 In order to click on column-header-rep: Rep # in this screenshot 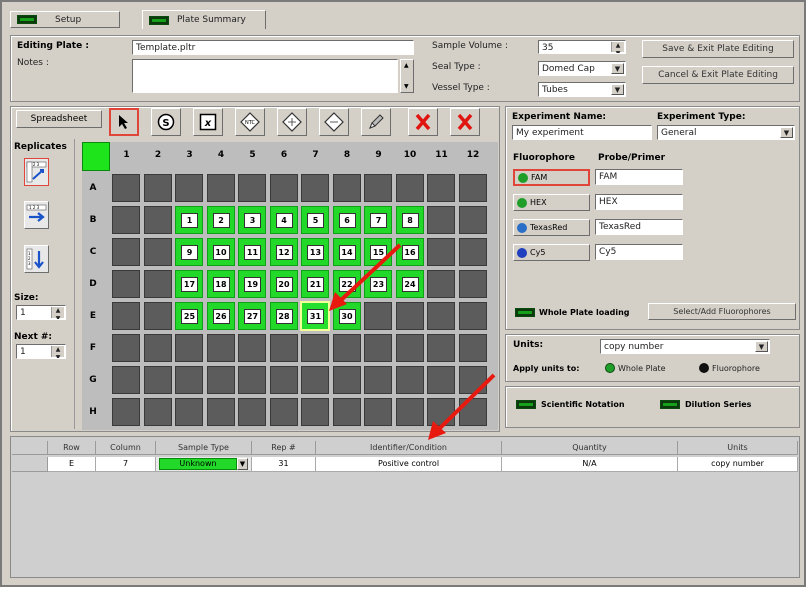, I will do `click(284, 448)`.